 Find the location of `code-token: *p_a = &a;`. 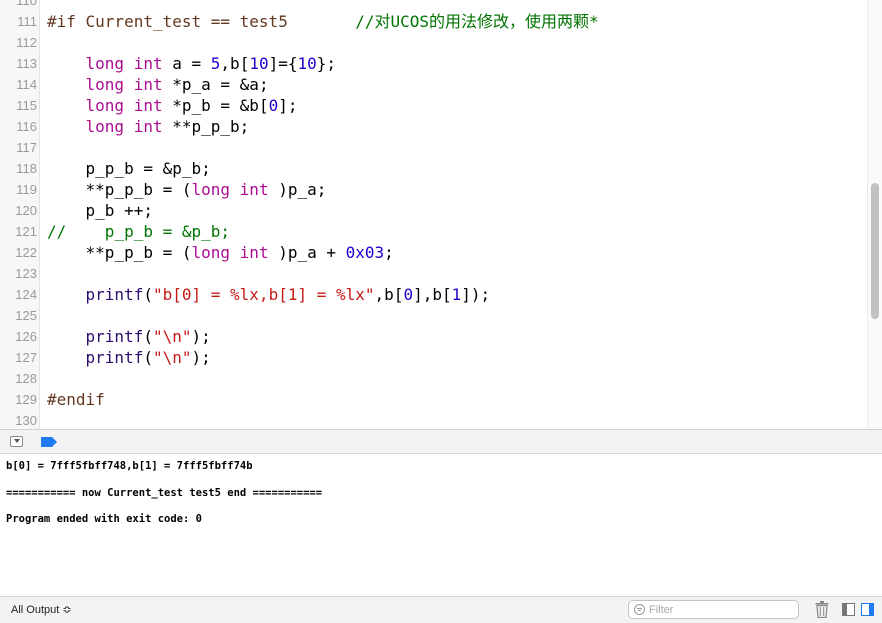

code-token: *p_a = &a; is located at coordinates (215, 84).